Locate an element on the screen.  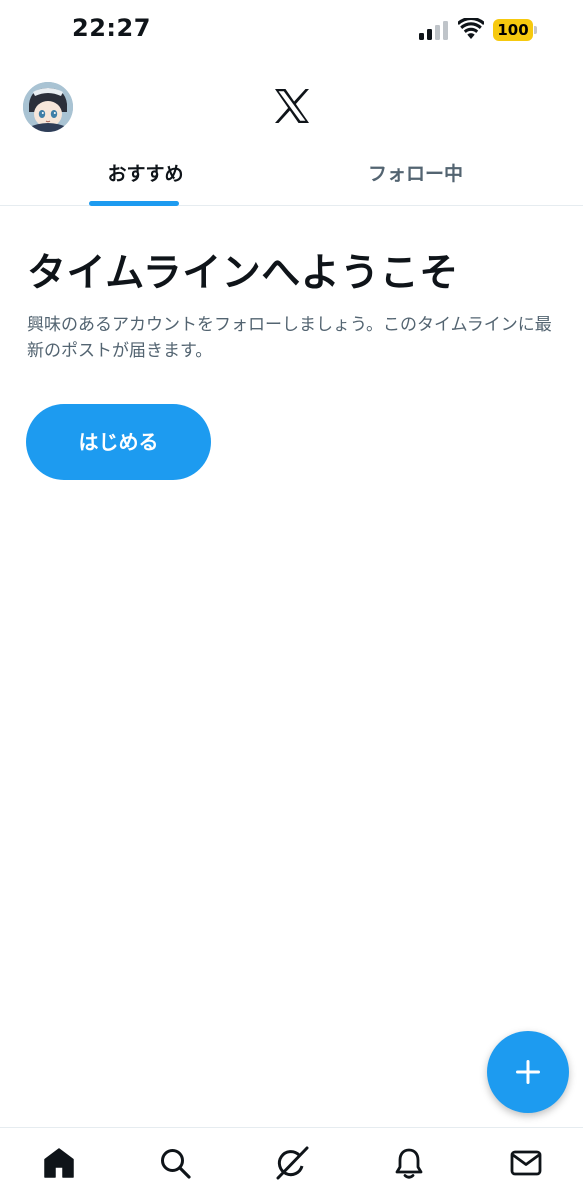
tab-recommended-label: おすすめ is located at coordinates (145, 174).